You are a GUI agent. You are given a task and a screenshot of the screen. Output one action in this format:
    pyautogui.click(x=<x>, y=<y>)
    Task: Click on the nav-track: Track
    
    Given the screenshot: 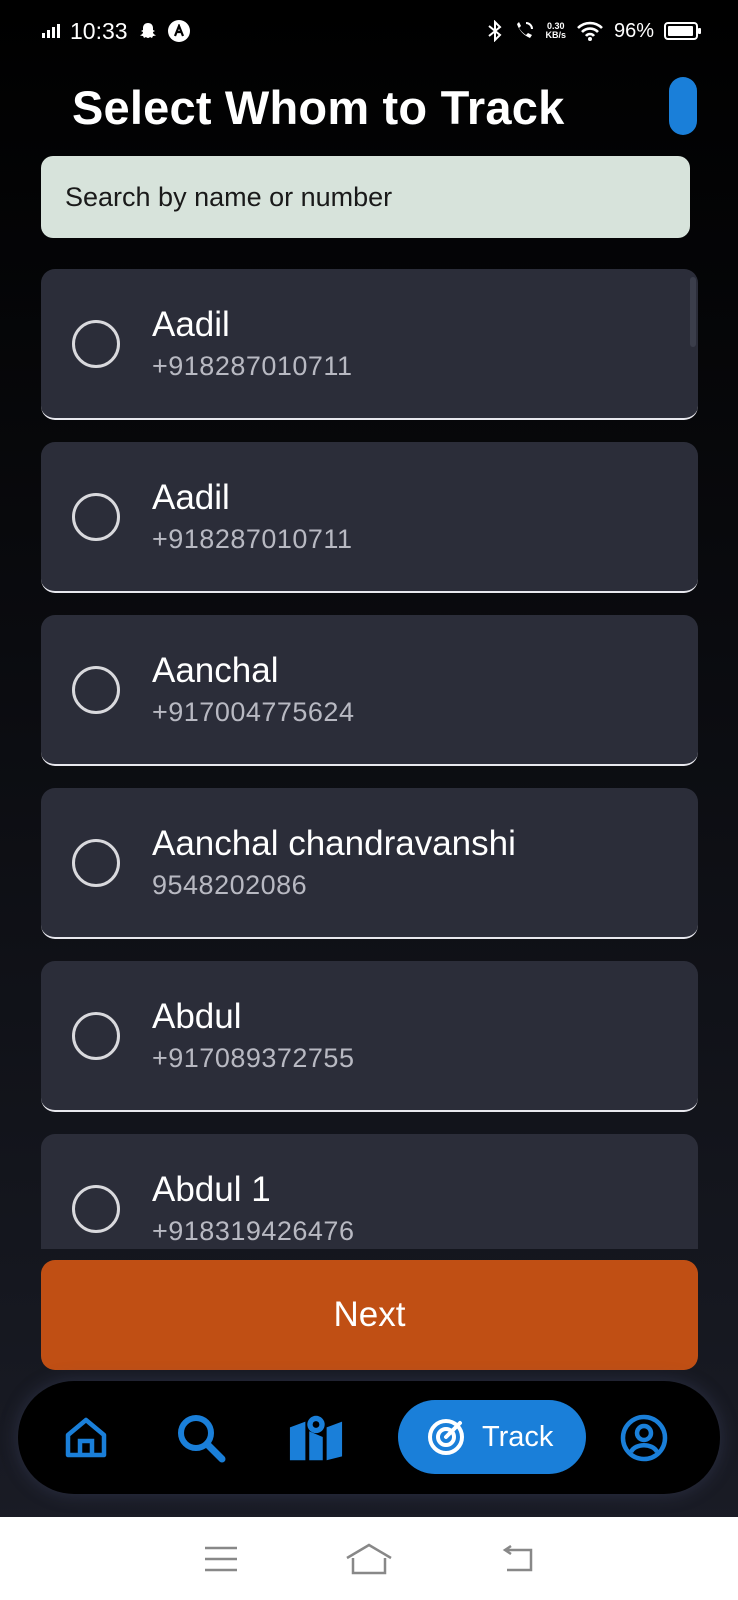 What is the action you would take?
    pyautogui.click(x=492, y=1437)
    